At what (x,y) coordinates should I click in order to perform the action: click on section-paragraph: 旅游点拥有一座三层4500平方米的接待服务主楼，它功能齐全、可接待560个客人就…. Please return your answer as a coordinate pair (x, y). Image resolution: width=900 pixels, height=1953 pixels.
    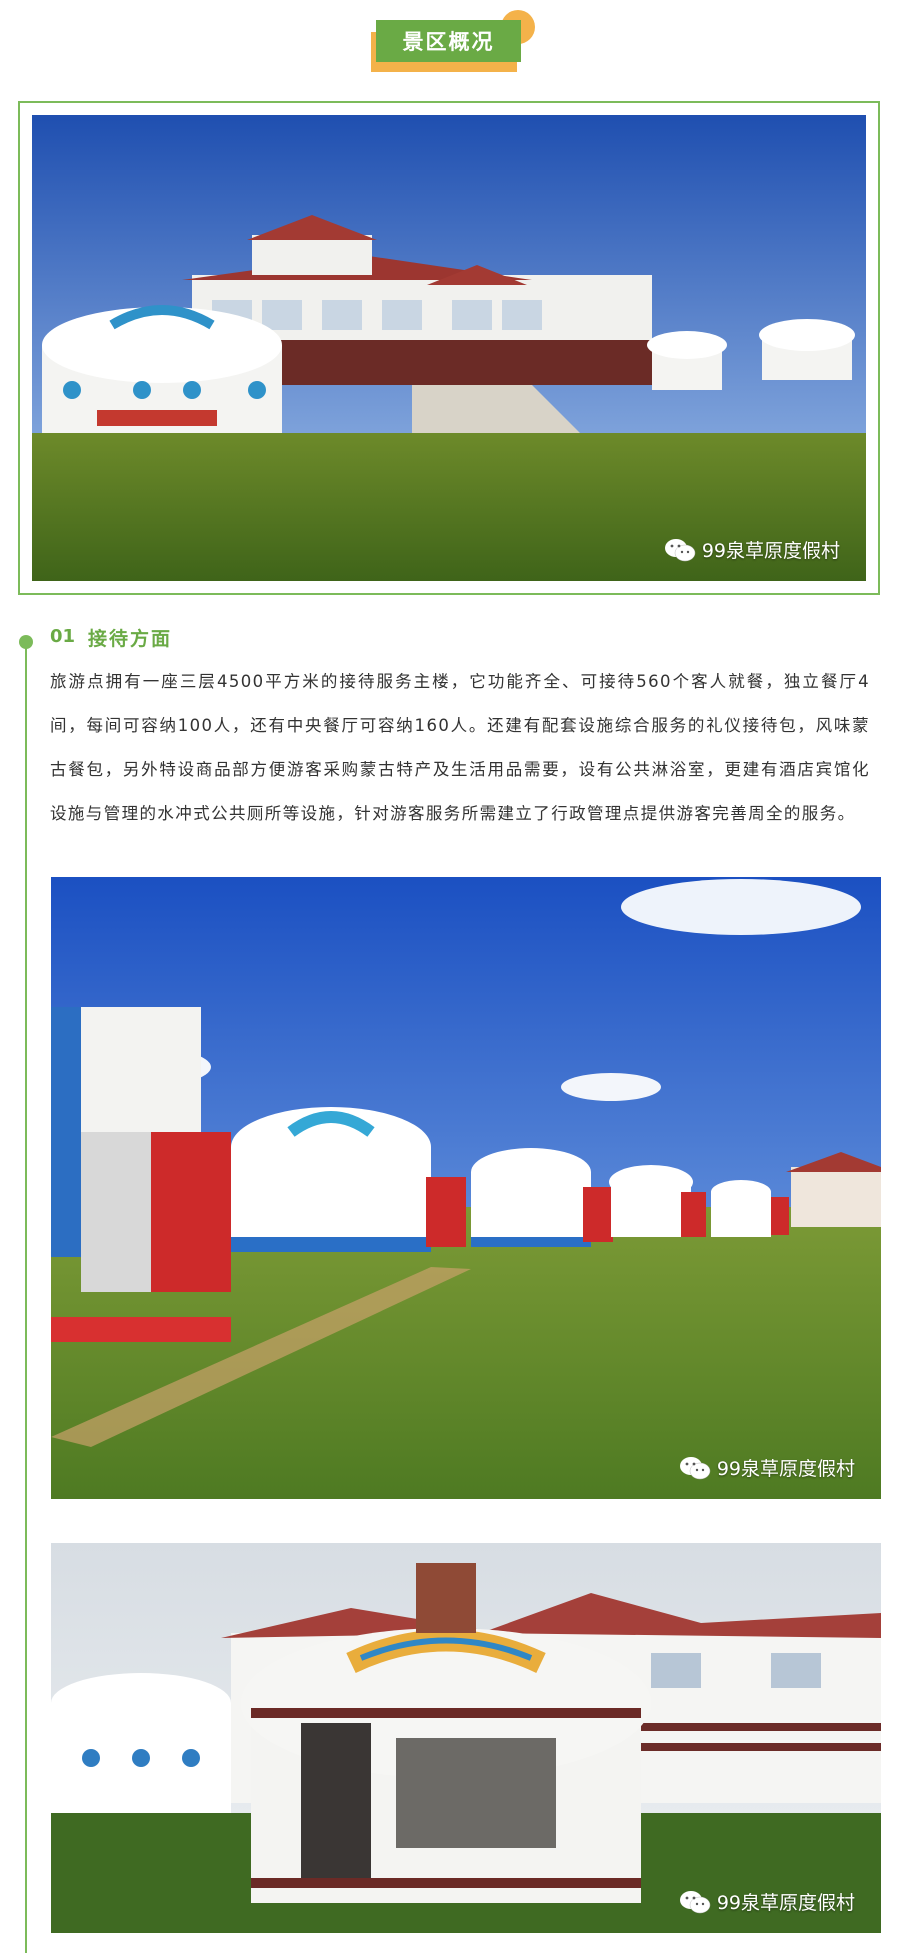
    Looking at the image, I should click on (460, 747).